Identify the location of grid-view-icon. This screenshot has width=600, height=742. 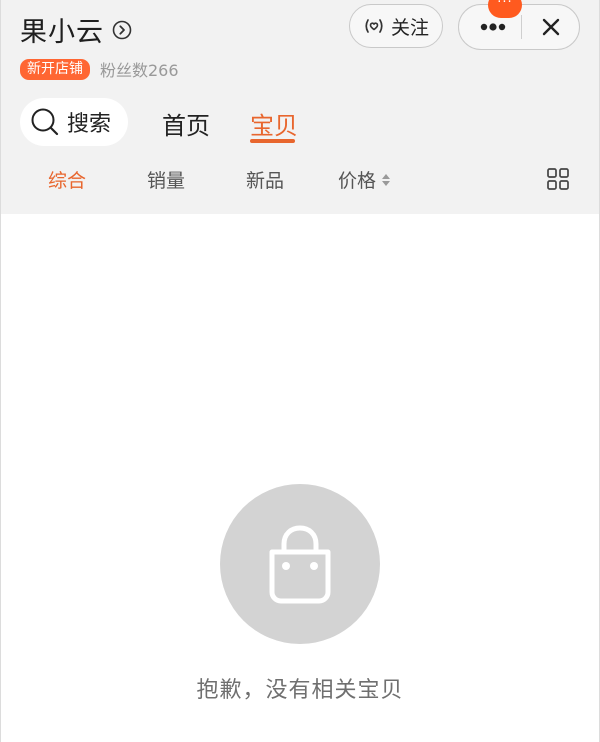
(558, 179).